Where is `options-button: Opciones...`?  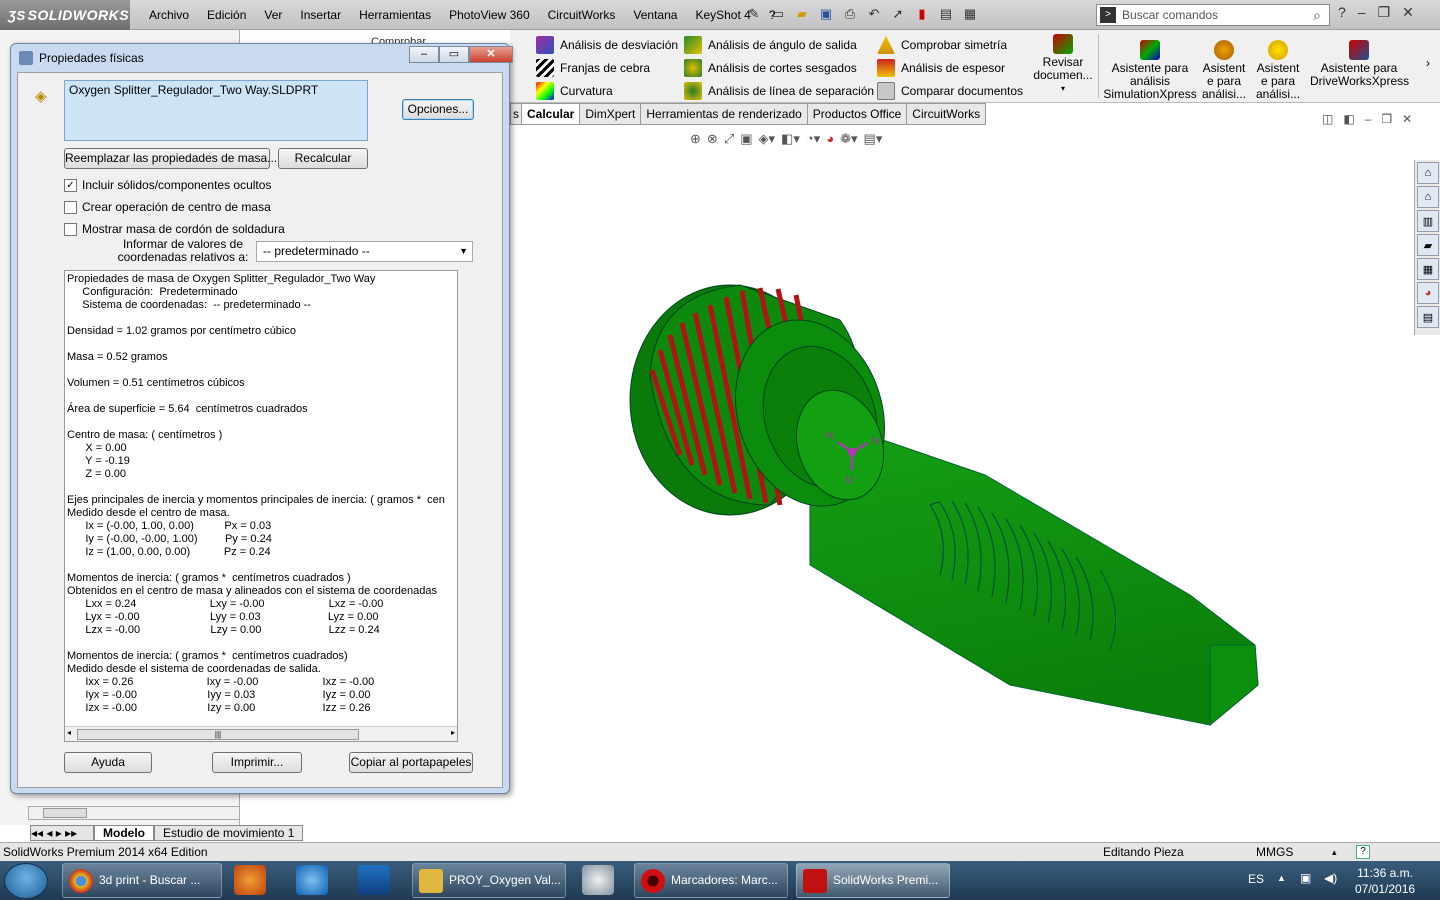 options-button: Opciones... is located at coordinates (438, 109).